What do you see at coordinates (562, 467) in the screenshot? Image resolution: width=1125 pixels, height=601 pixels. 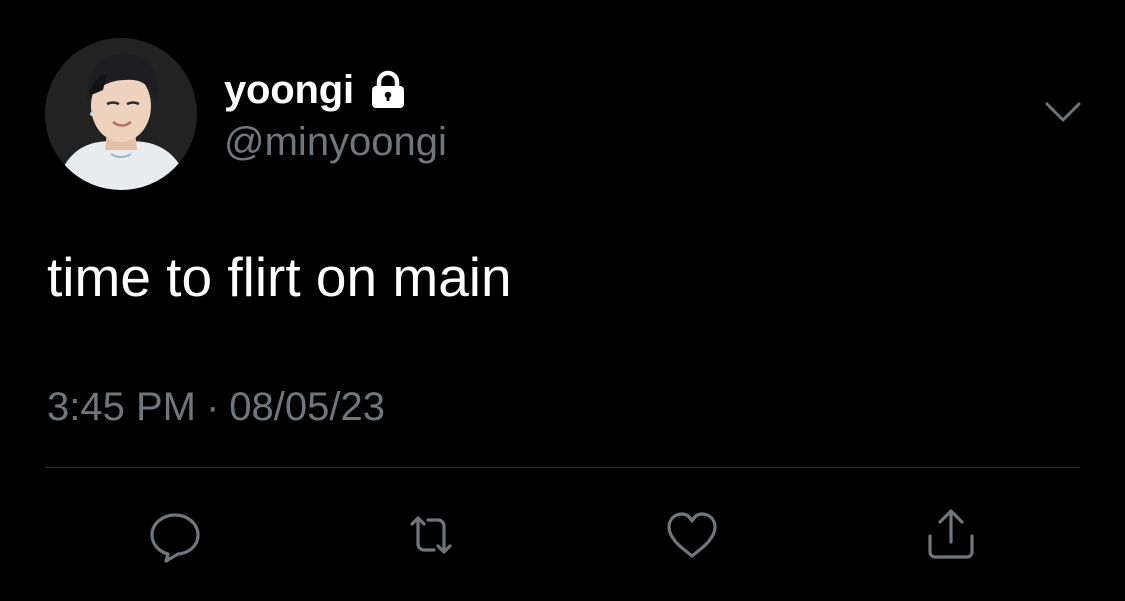 I see `divider` at bounding box center [562, 467].